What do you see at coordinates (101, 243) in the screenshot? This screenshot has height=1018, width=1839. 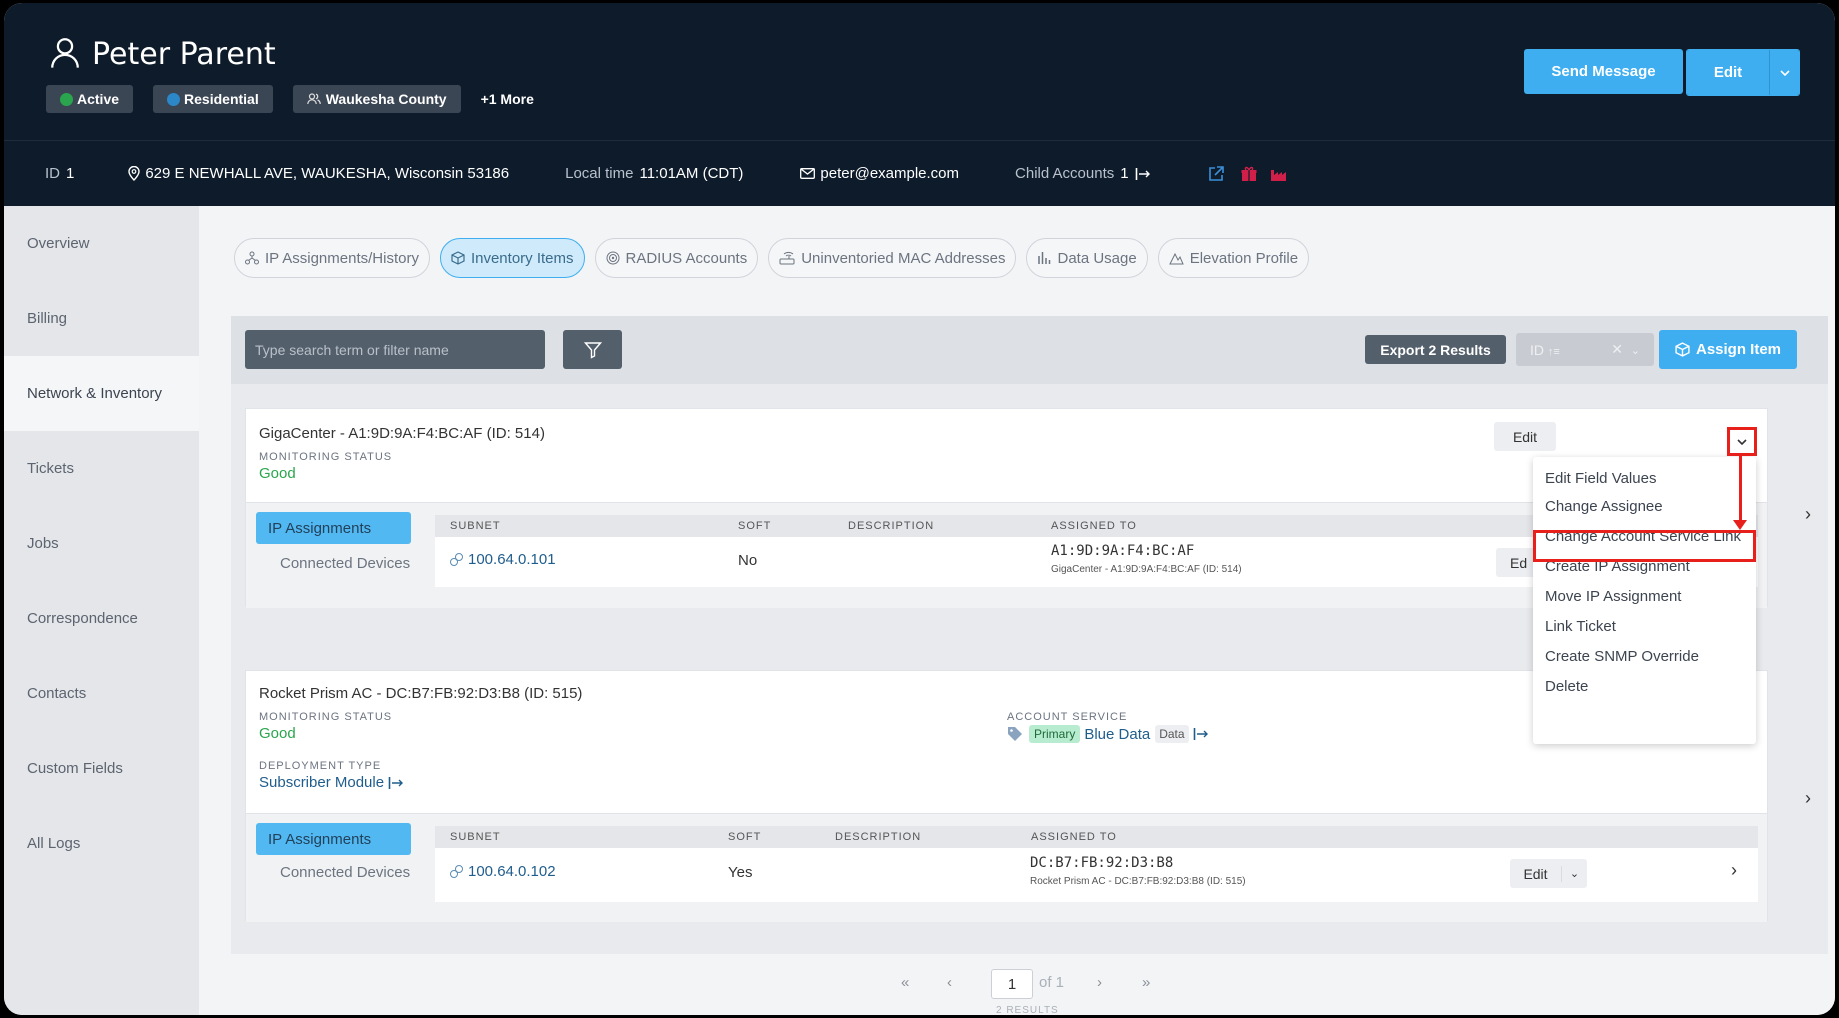 I see `sidebar-item-overview: Overview` at bounding box center [101, 243].